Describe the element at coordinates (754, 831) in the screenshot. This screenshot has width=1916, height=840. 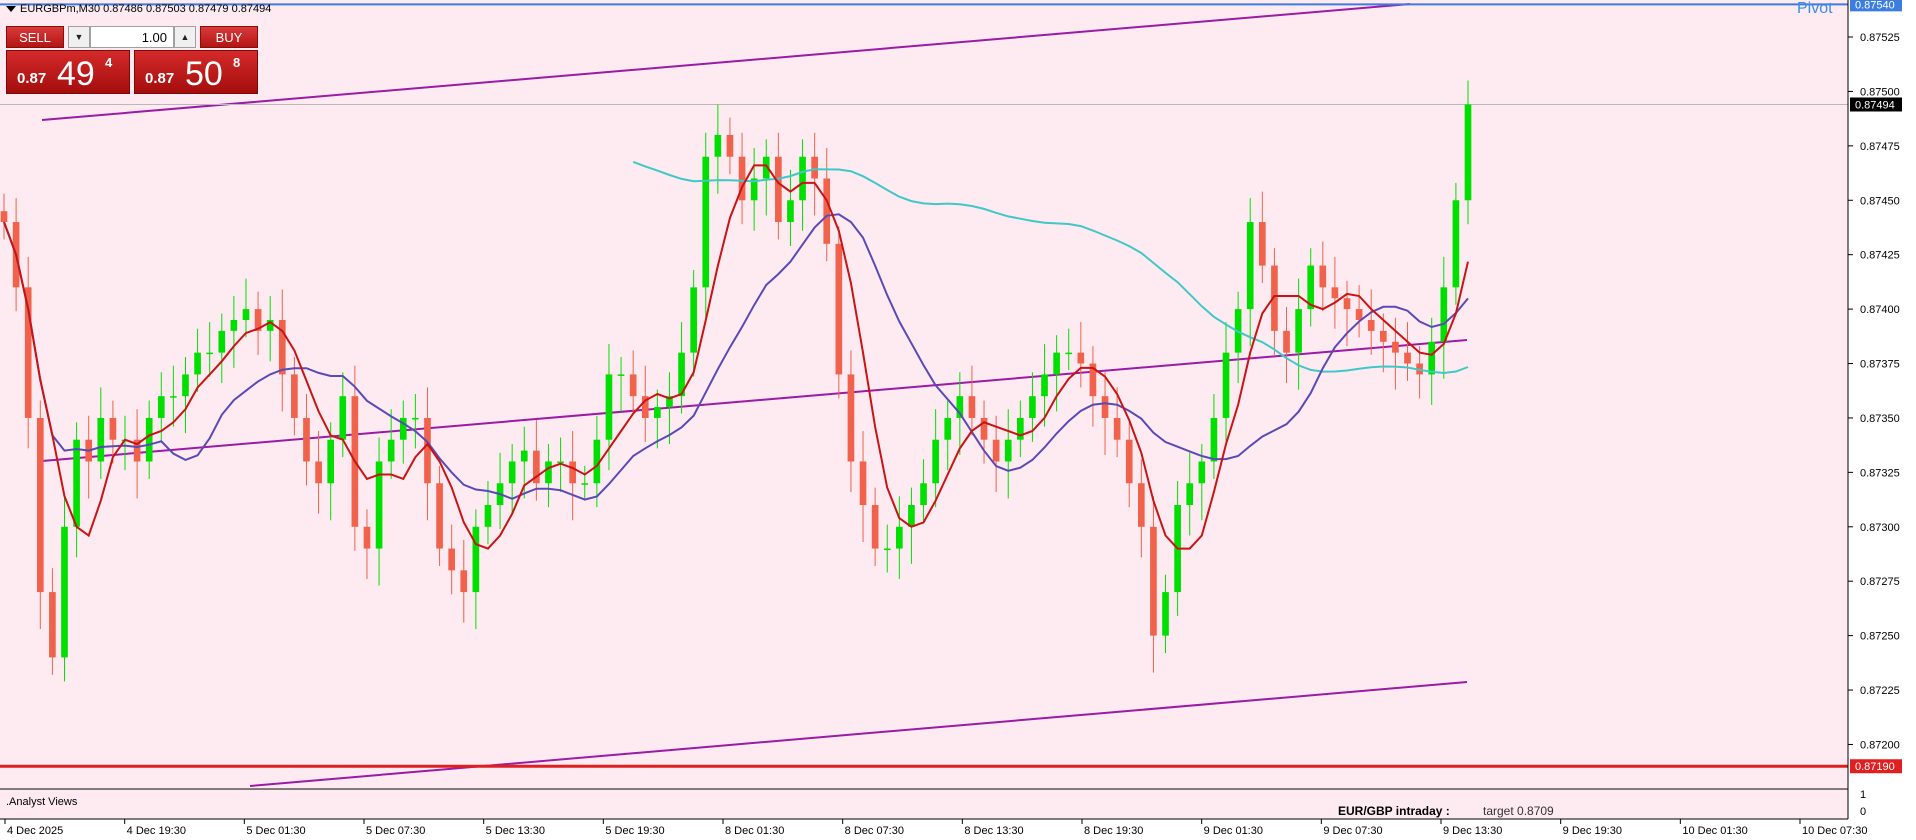
I see `time-tick-label: 8 Dec 01:30` at that location.